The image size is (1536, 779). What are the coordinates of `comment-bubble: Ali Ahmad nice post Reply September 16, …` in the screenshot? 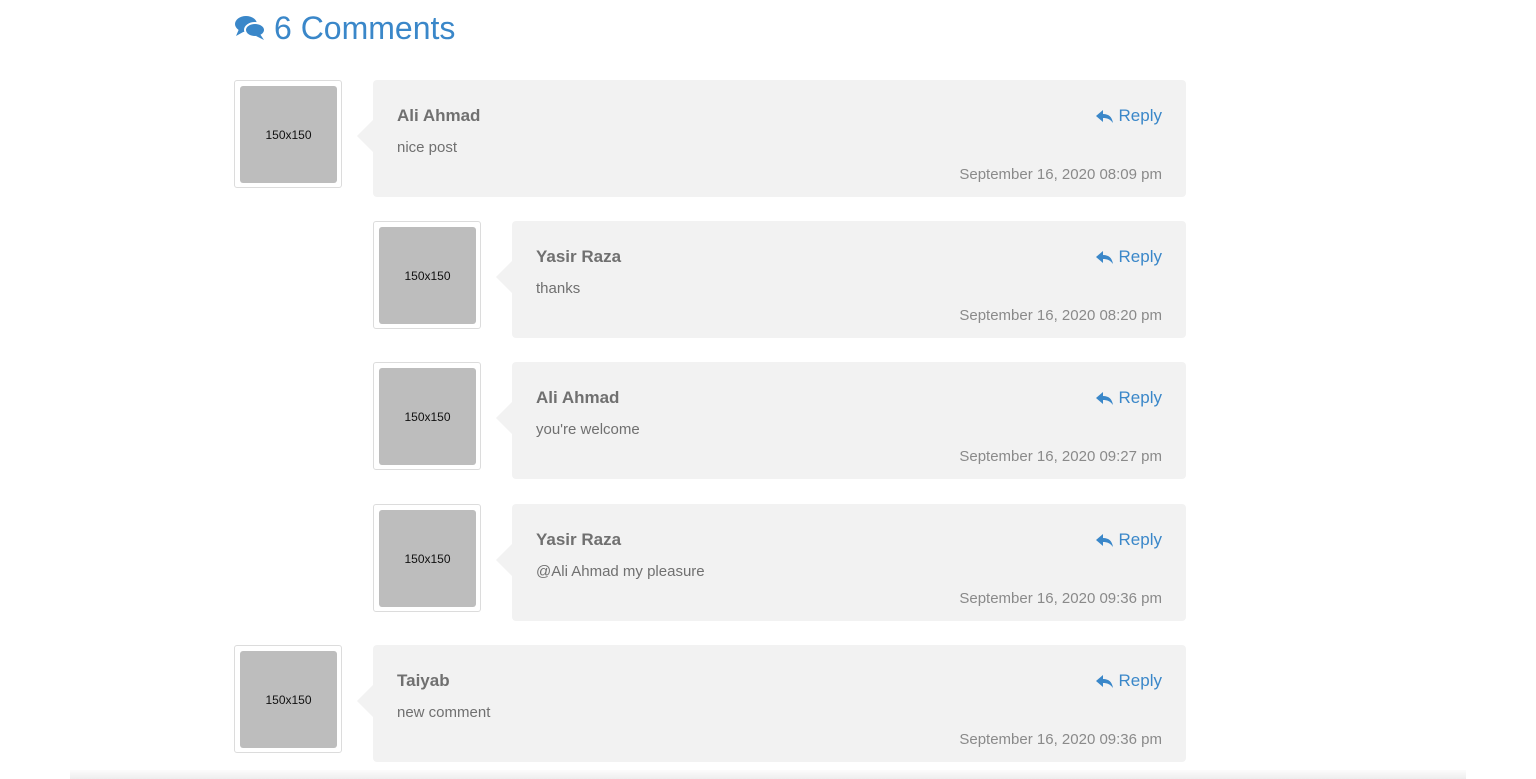 It's located at (771, 138).